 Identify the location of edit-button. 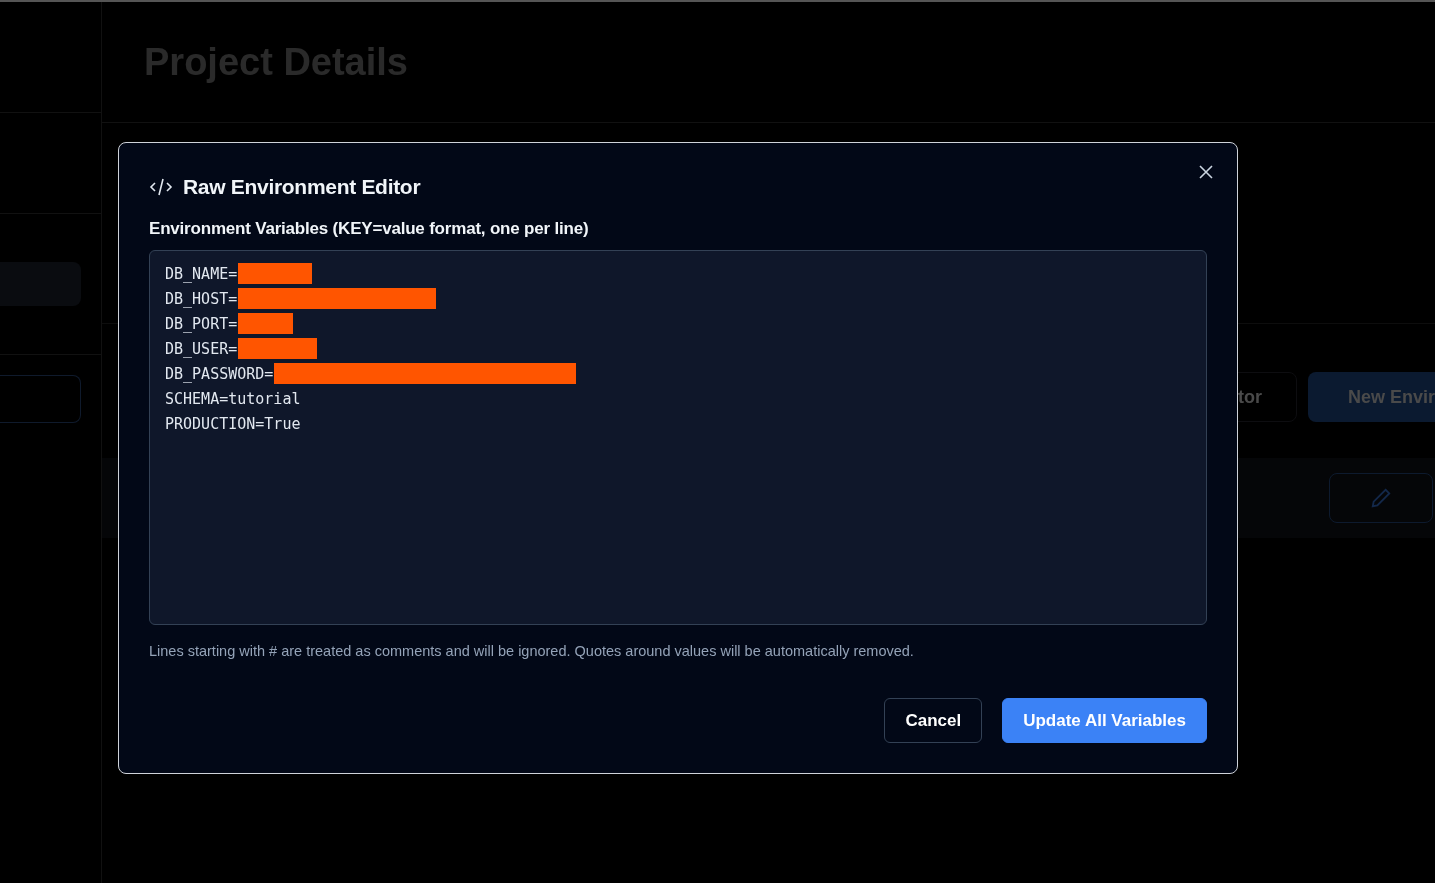
(1381, 498).